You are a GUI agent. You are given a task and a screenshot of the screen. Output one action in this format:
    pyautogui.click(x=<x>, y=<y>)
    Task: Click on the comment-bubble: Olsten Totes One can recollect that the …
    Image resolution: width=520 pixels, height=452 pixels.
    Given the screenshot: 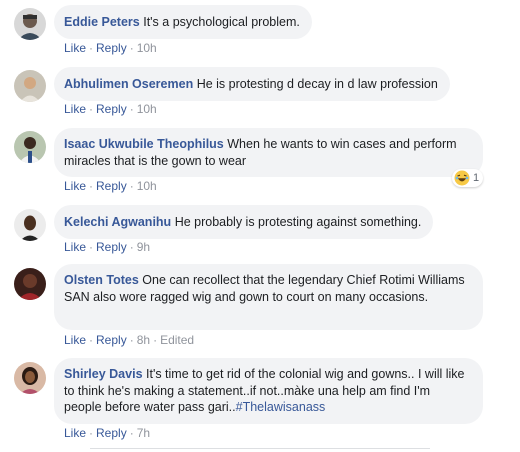 What is the action you would take?
    pyautogui.click(x=268, y=297)
    